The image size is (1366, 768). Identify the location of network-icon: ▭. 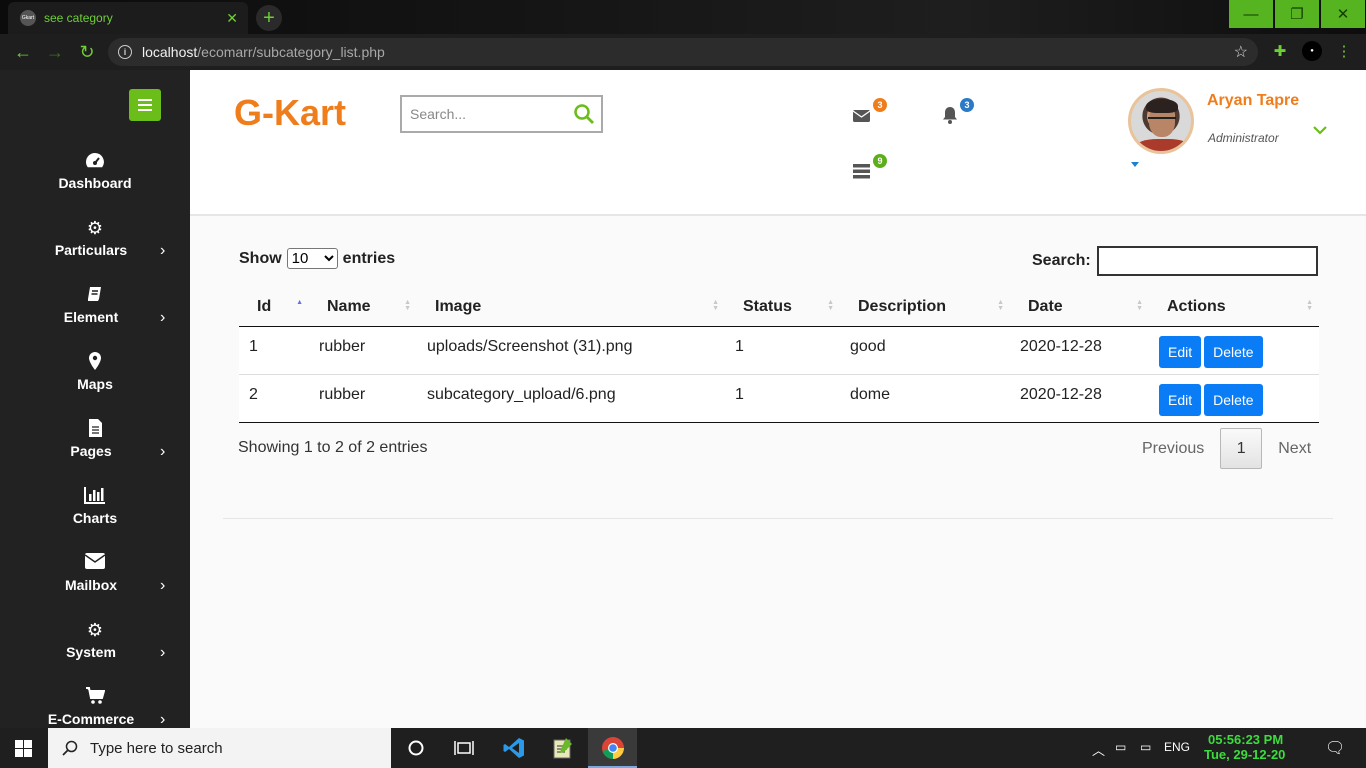
(1120, 747).